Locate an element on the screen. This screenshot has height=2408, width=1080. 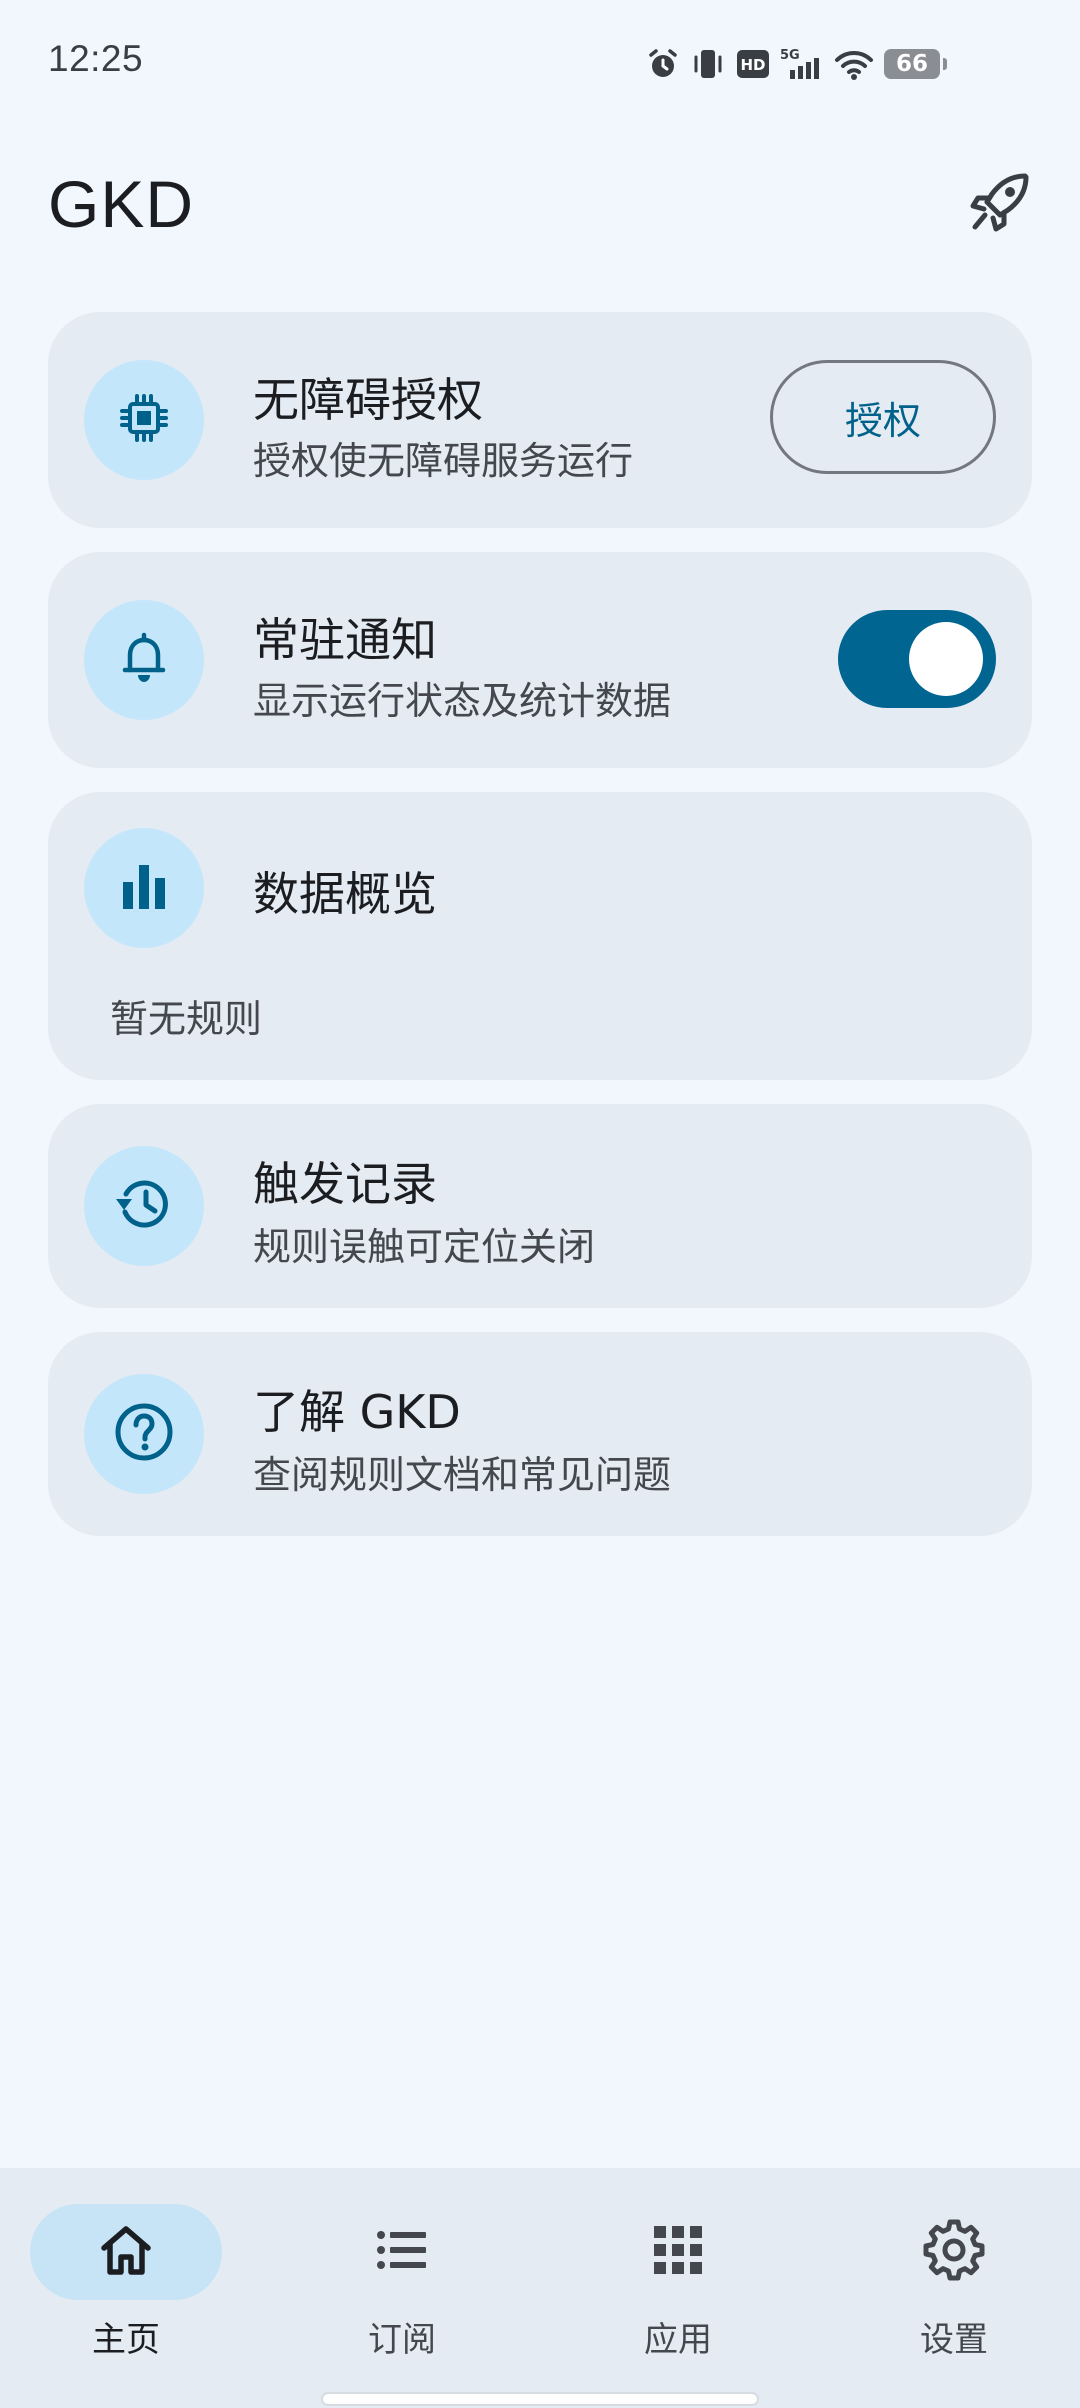
accessibility-icon-circle is located at coordinates (144, 420).